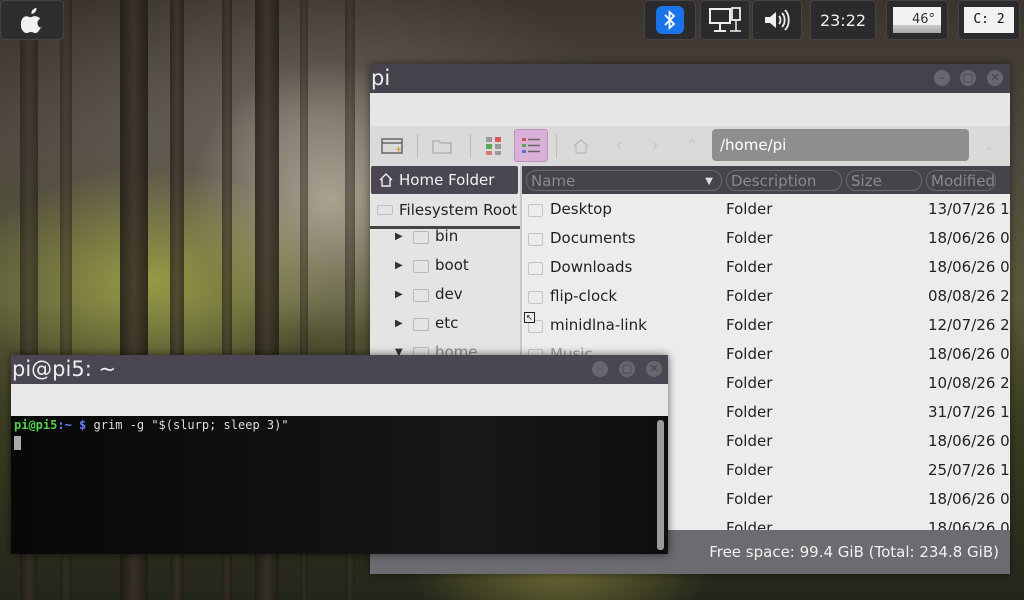  What do you see at coordinates (598, 325) in the screenshot?
I see `file-name: minidlna-link` at bounding box center [598, 325].